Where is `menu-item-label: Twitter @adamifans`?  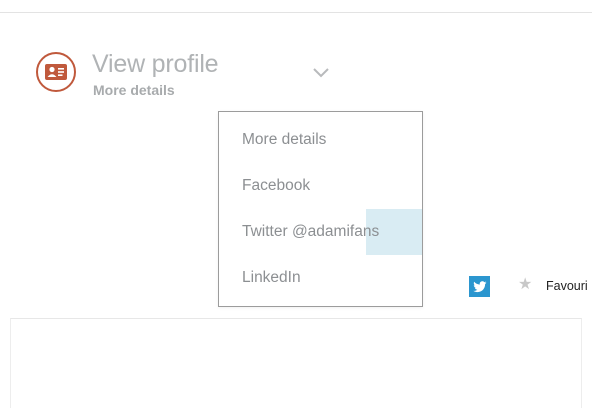 menu-item-label: Twitter @adamifans is located at coordinates (311, 231).